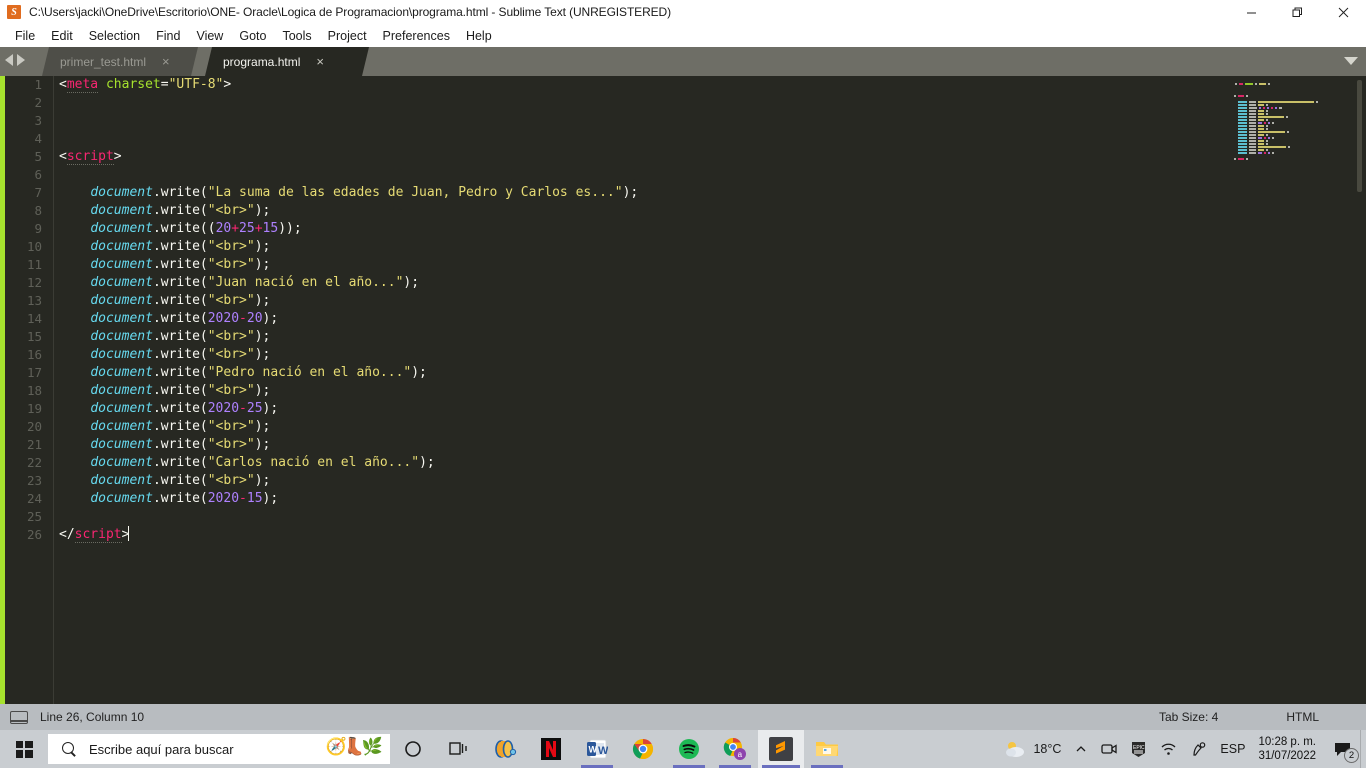 The image size is (1366, 768). Describe the element at coordinates (21, 60) in the screenshot. I see `tab-scroll-right-icon` at that location.